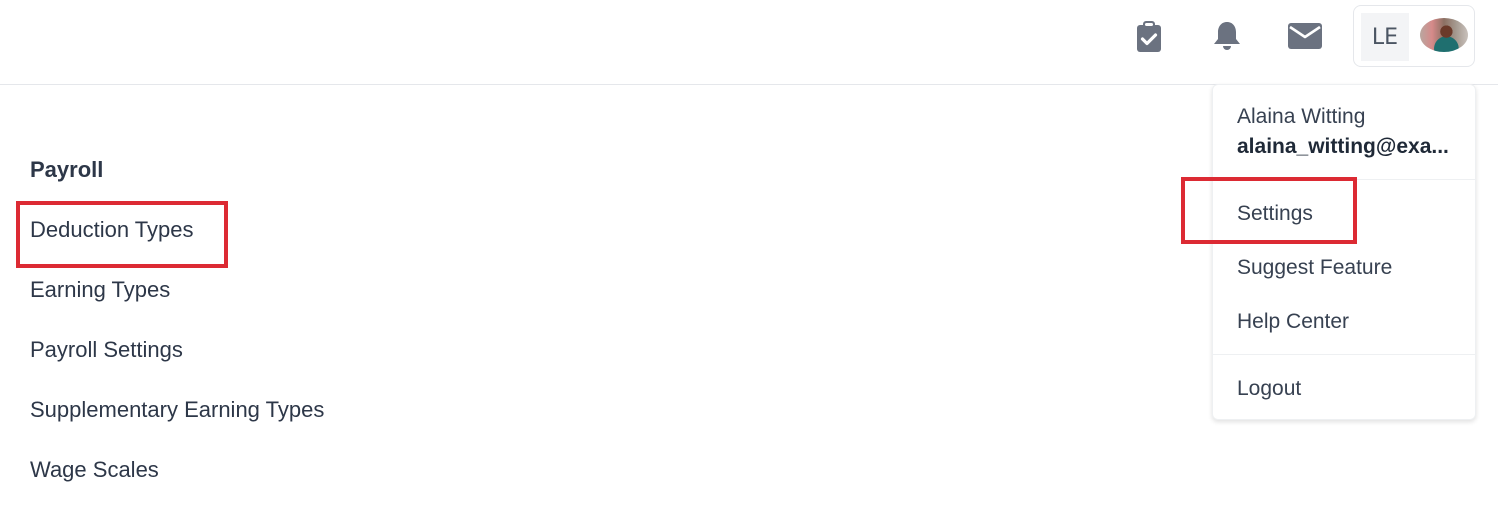  Describe the element at coordinates (1293, 322) in the screenshot. I see `menu-item-help-center: Help Center` at that location.